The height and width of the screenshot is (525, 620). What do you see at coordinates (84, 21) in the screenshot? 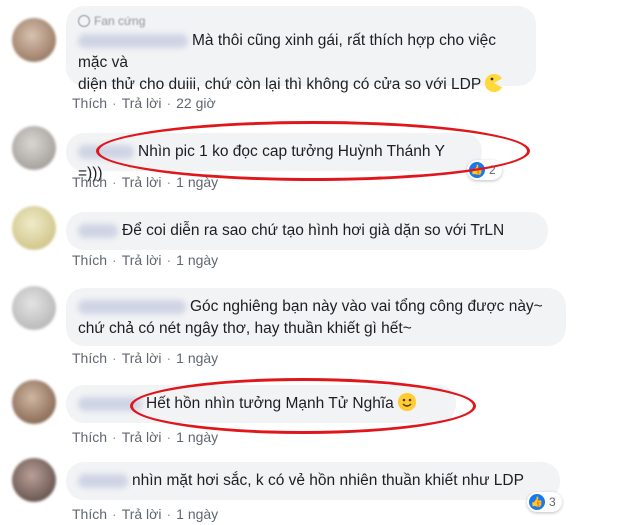
I see `badge-icon` at bounding box center [84, 21].